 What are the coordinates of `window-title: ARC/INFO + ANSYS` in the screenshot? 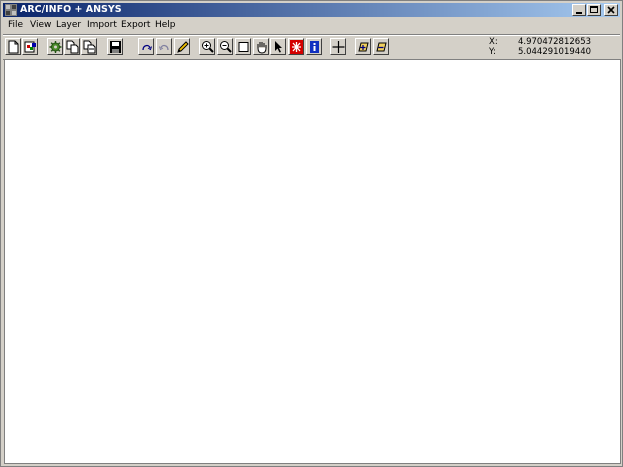 It's located at (71, 9).